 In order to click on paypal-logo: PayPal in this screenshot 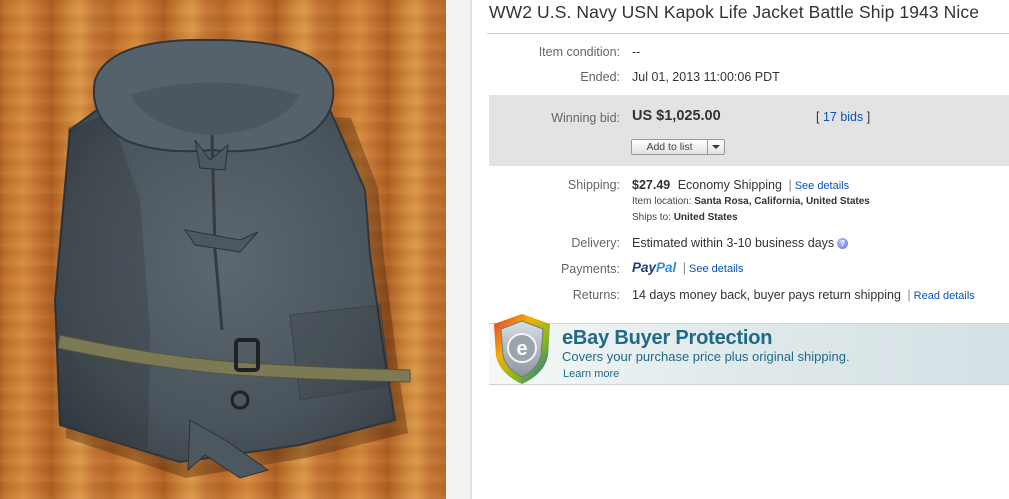, I will do `click(654, 267)`.